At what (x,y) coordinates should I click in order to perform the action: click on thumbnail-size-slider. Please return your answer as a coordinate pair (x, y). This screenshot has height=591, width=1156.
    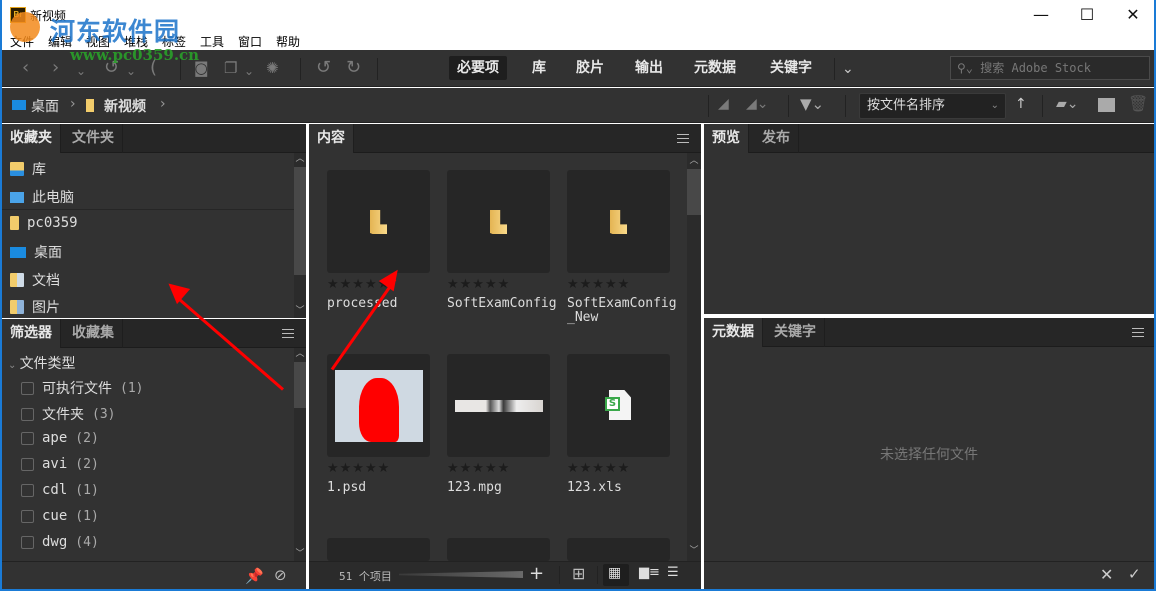
    Looking at the image, I should click on (461, 574).